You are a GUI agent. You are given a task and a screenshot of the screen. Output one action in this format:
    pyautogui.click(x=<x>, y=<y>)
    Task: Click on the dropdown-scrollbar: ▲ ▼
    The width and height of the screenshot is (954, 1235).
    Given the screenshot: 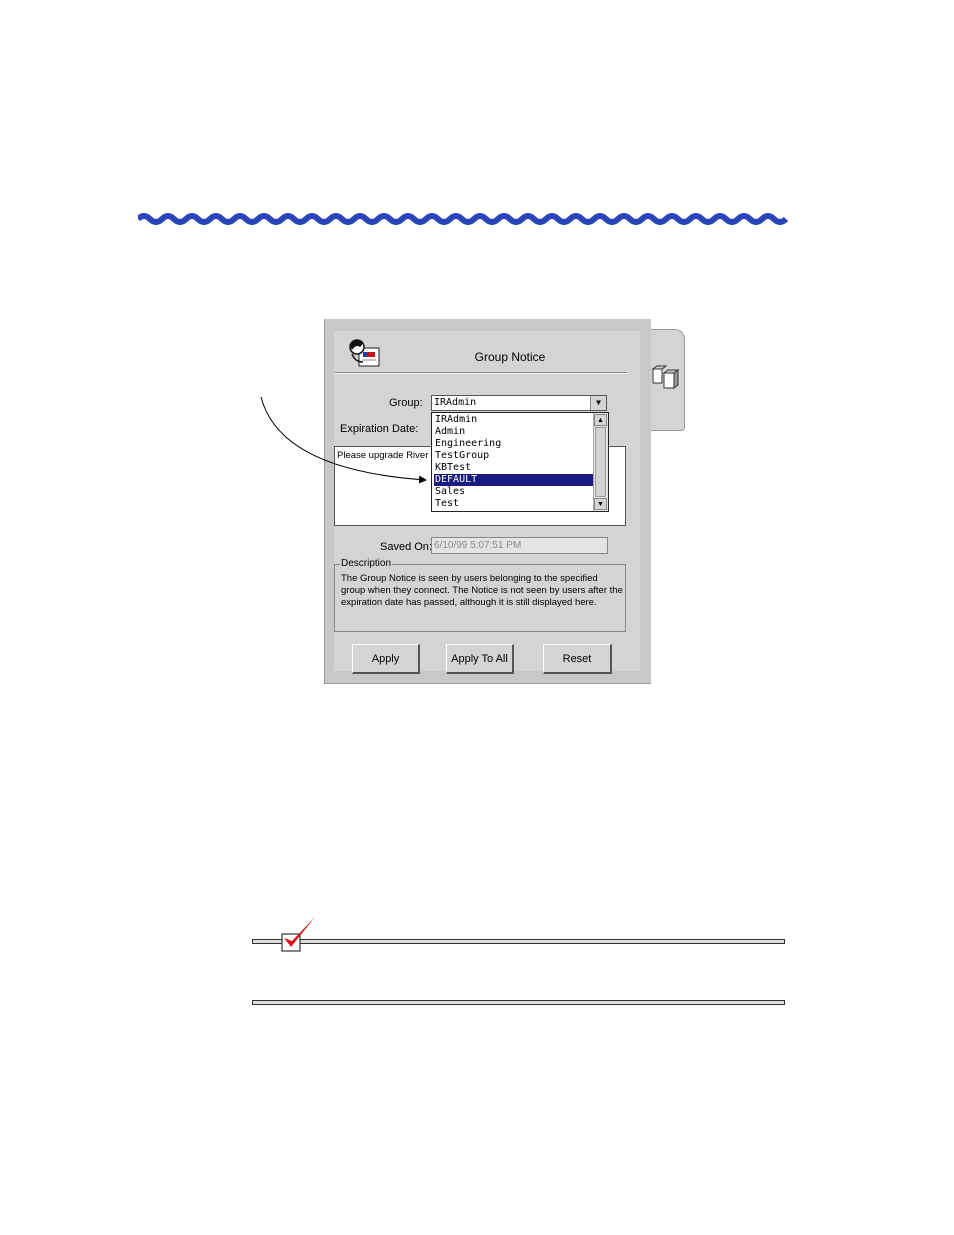 What is the action you would take?
    pyautogui.click(x=600, y=462)
    